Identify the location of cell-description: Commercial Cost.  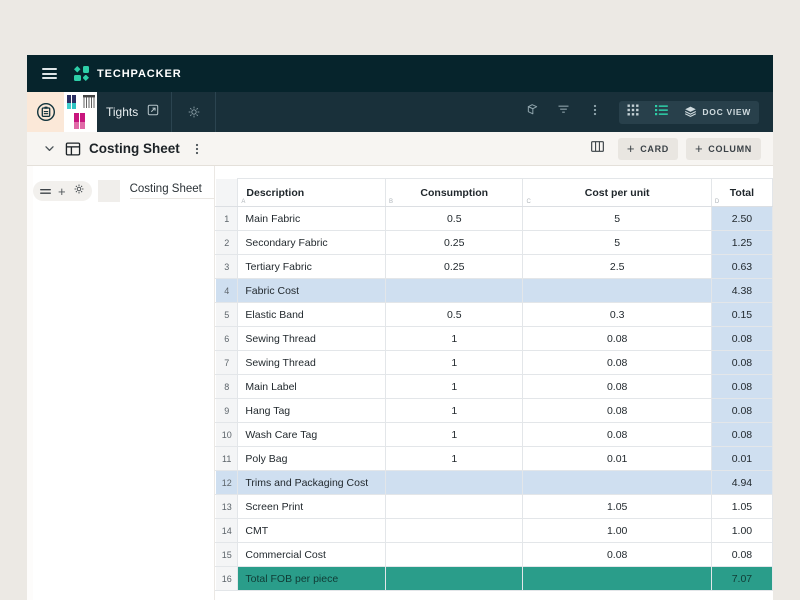
(312, 554).